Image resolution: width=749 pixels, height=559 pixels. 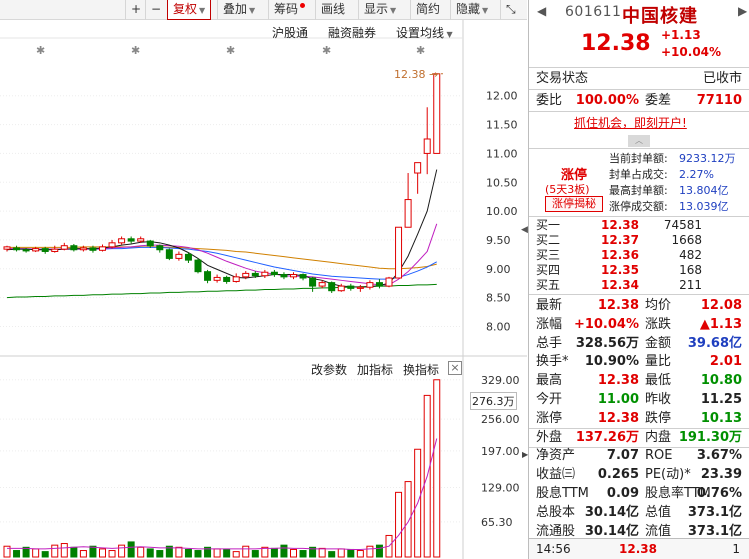 I want to click on ma5-line, so click(x=222, y=228).